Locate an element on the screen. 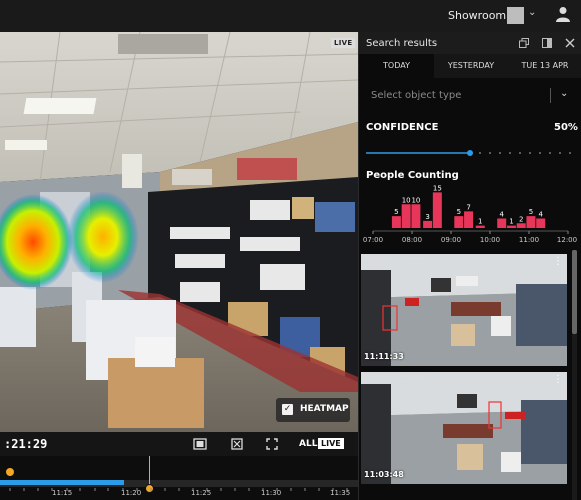  heatmap-toggle: ✓ HEATMAP is located at coordinates (313, 410).